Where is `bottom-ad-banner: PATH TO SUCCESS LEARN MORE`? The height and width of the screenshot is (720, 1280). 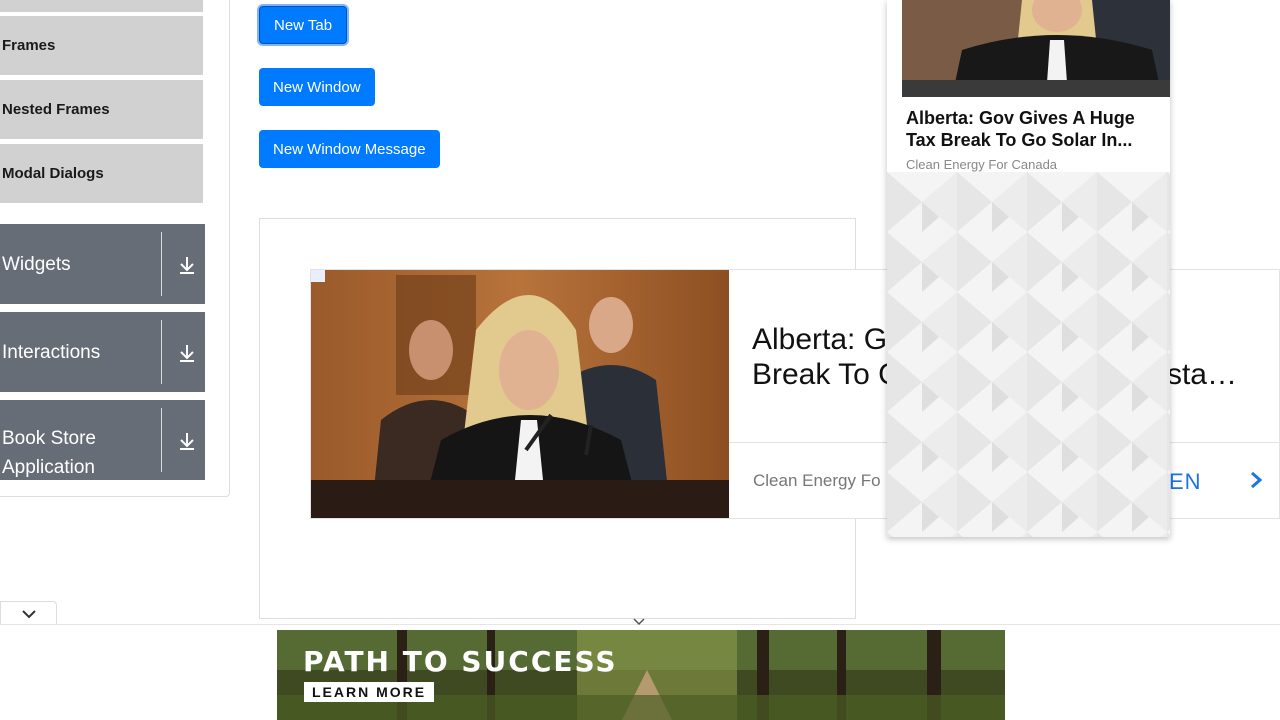
bottom-ad-banner: PATH TO SUCCESS LEARN MORE is located at coordinates (641, 675).